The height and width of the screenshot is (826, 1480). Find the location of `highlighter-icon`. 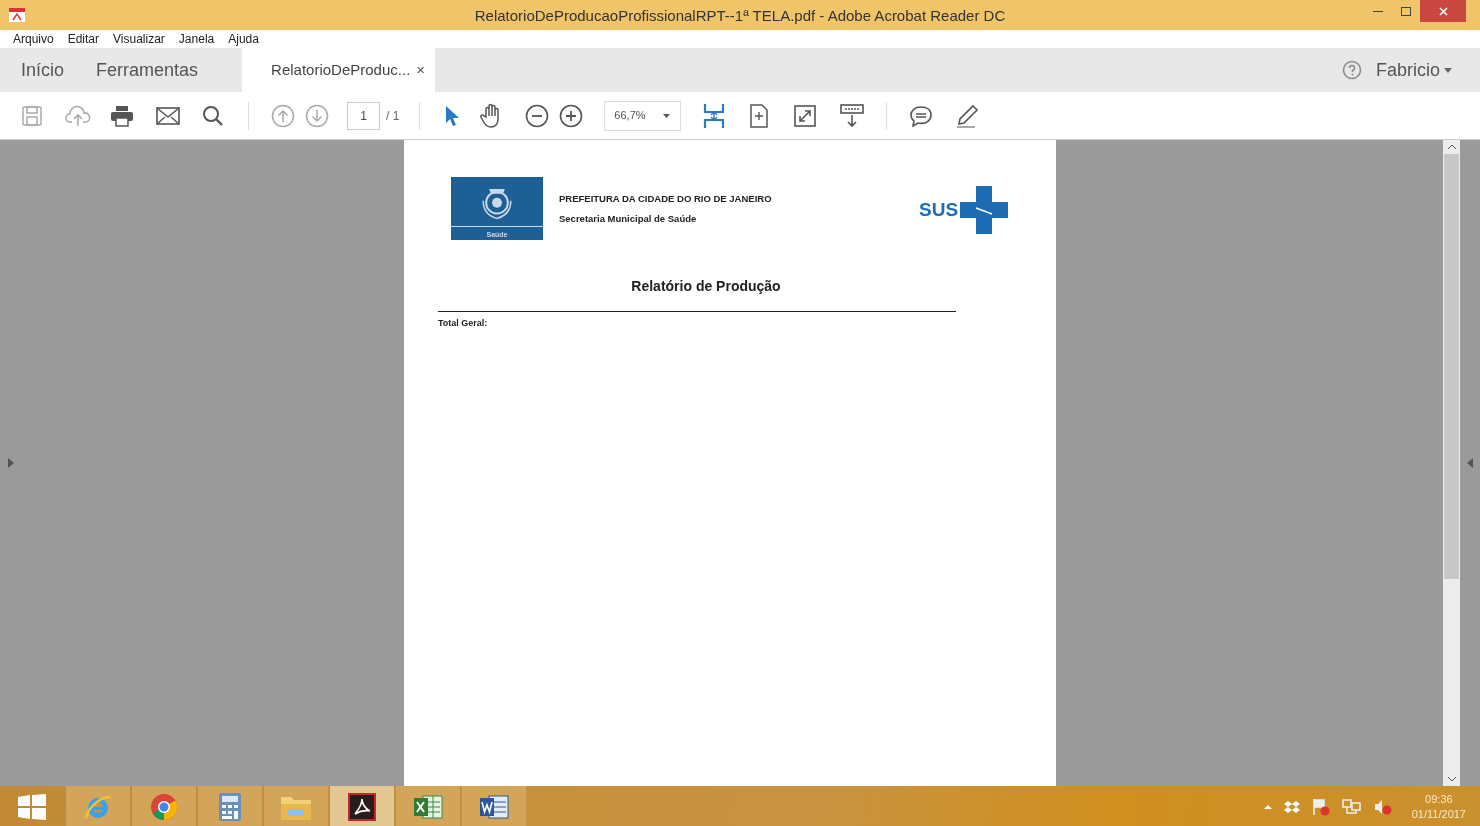

highlighter-icon is located at coordinates (967, 115).